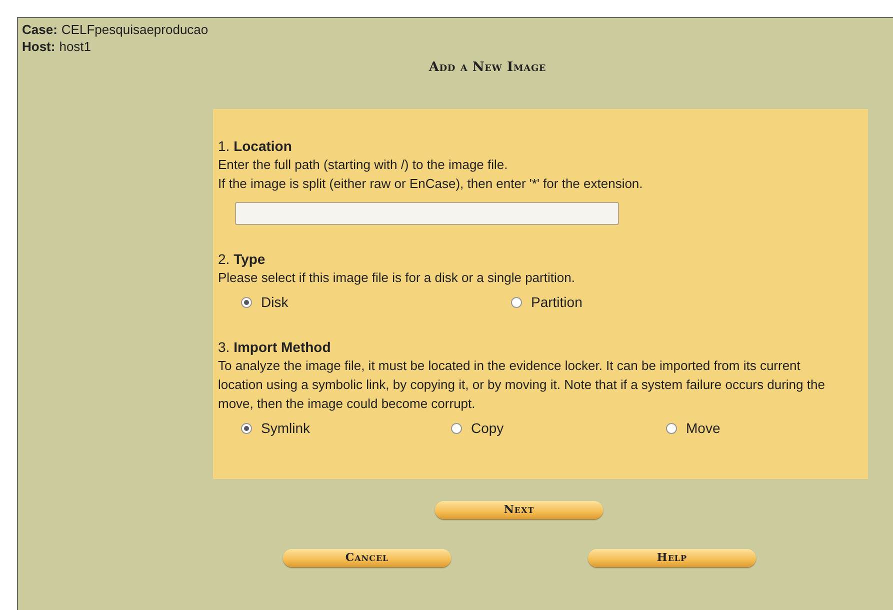 Image resolution: width=893 pixels, height=610 pixels. What do you see at coordinates (75, 46) in the screenshot?
I see `host-value: host1` at bounding box center [75, 46].